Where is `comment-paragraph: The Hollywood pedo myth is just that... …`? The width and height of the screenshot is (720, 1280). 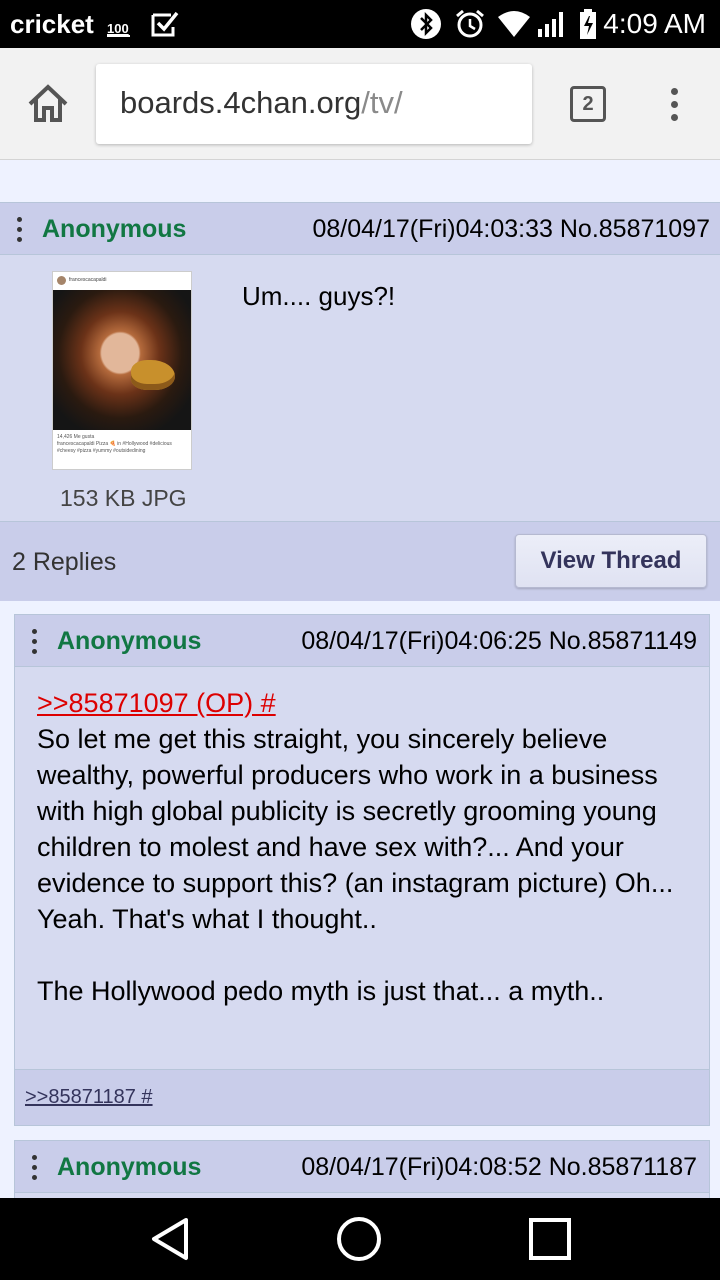 comment-paragraph: The Hollywood pedo myth is just that... … is located at coordinates (321, 991).